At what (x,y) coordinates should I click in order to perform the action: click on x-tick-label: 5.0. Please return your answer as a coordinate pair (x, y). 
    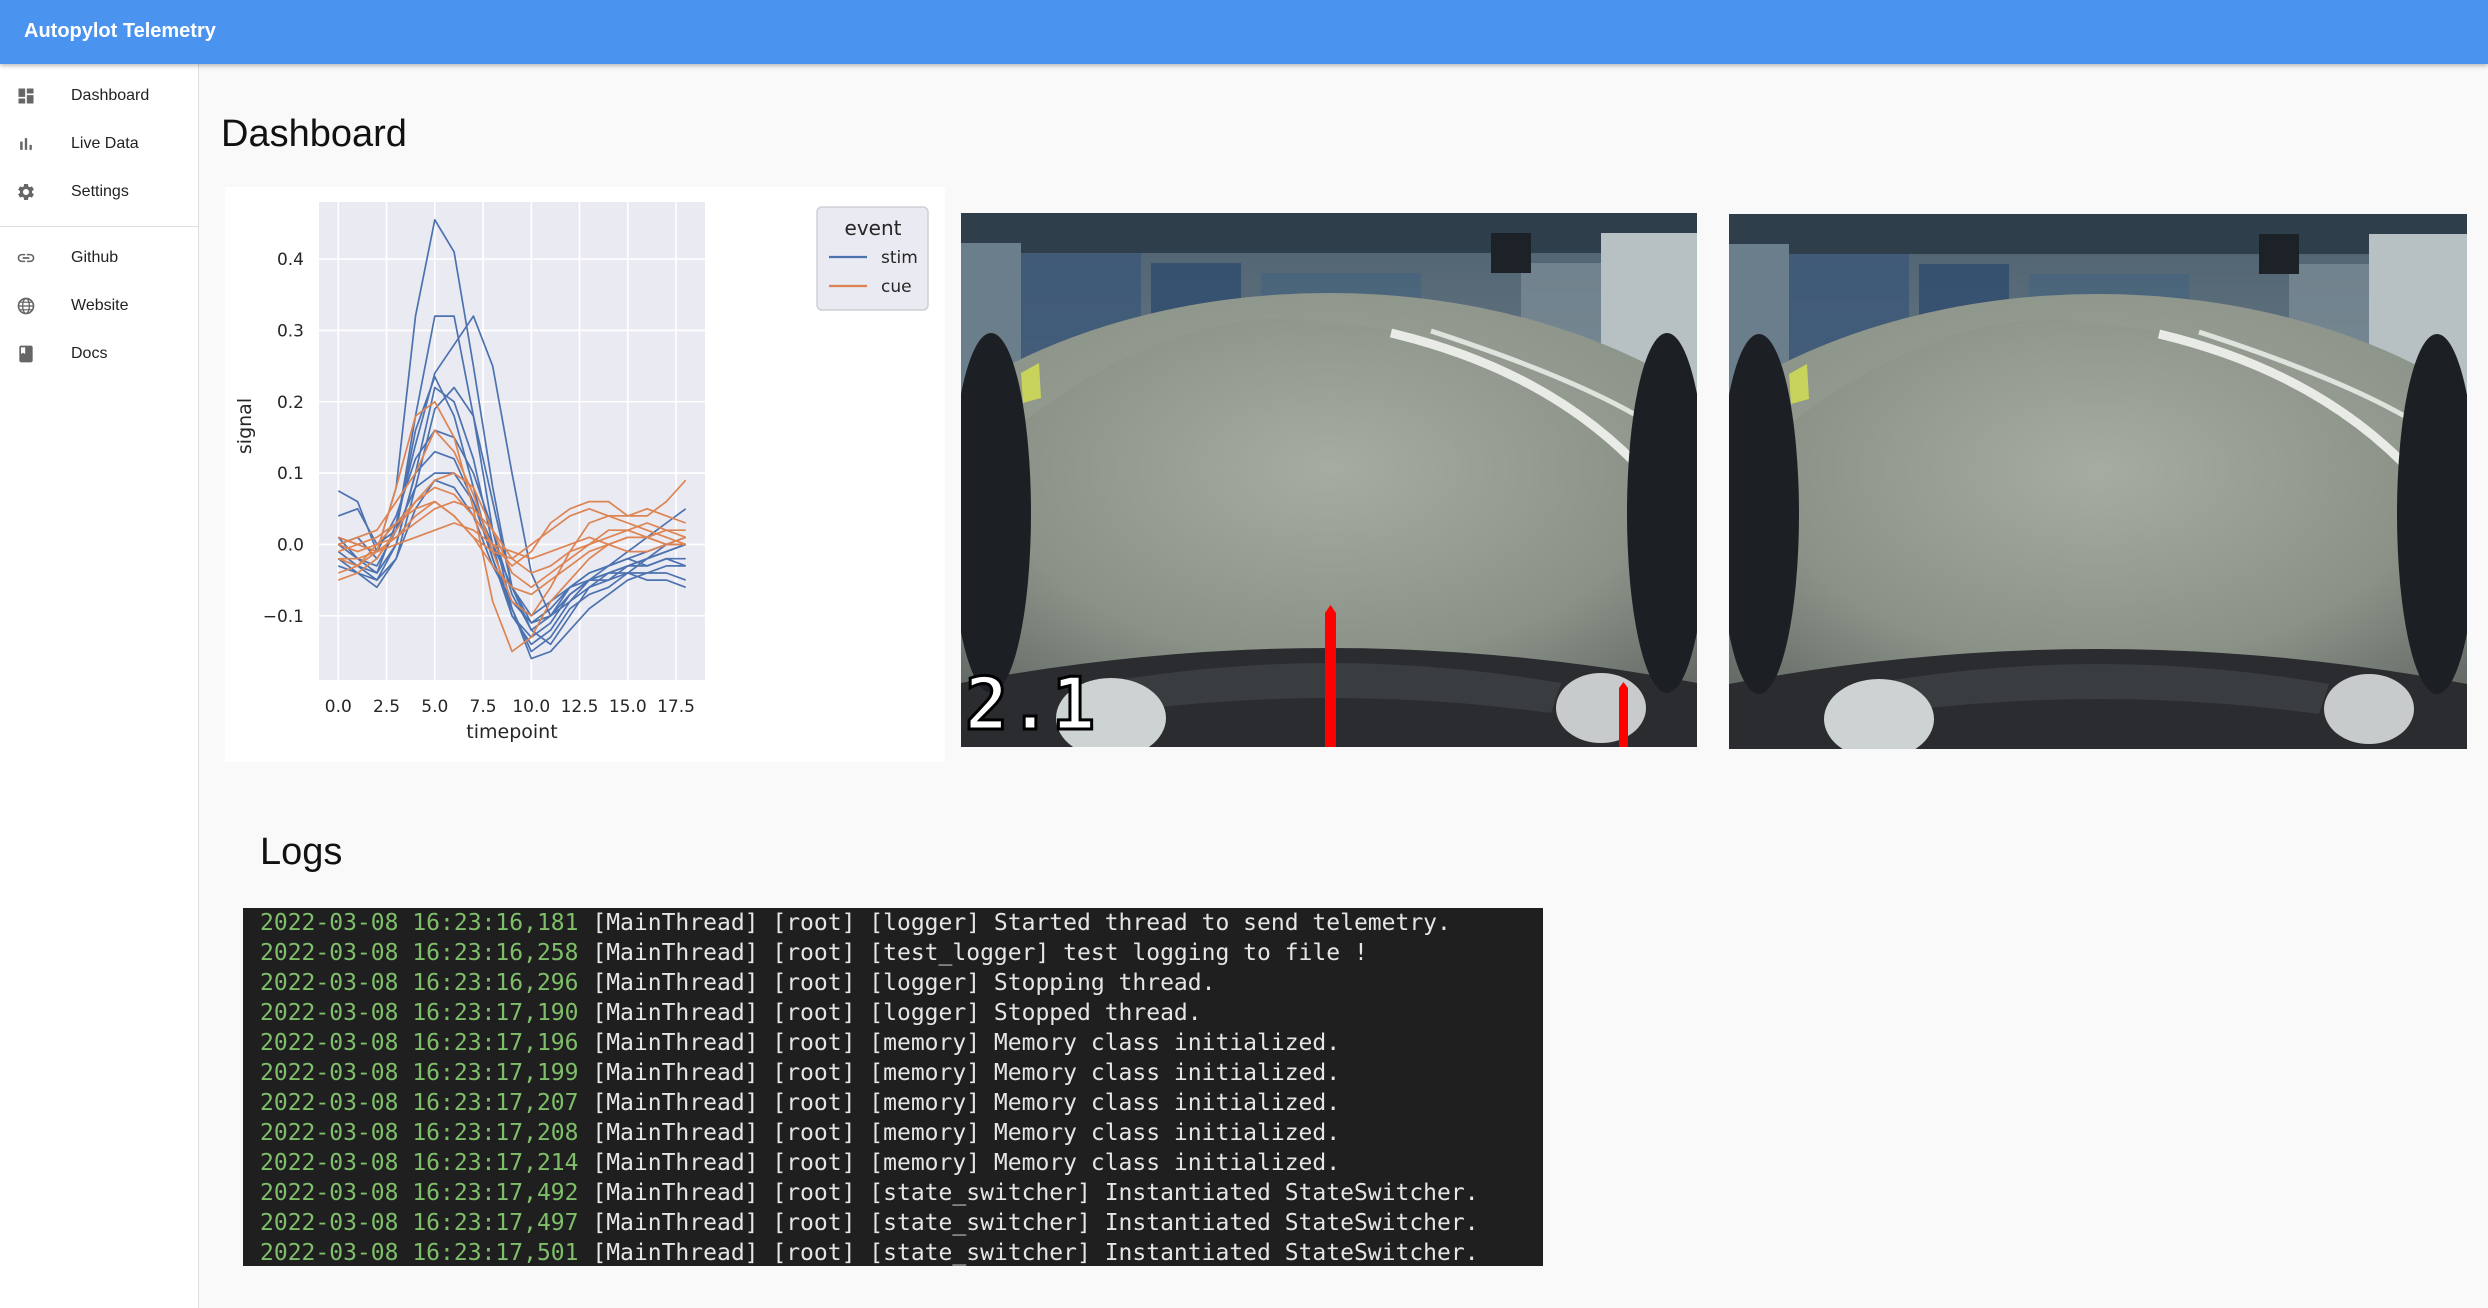
    Looking at the image, I should click on (434, 707).